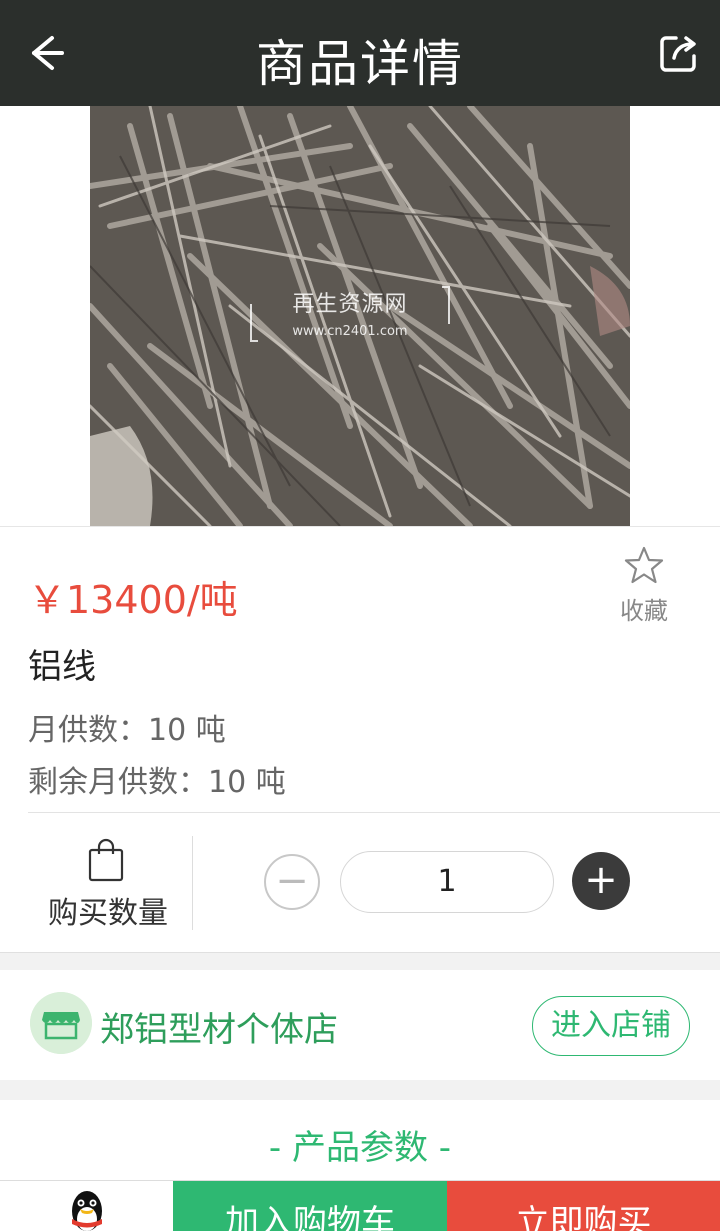 Image resolution: width=720 pixels, height=1231 pixels. I want to click on top-navigation-bar: 商品详情, so click(360, 53).